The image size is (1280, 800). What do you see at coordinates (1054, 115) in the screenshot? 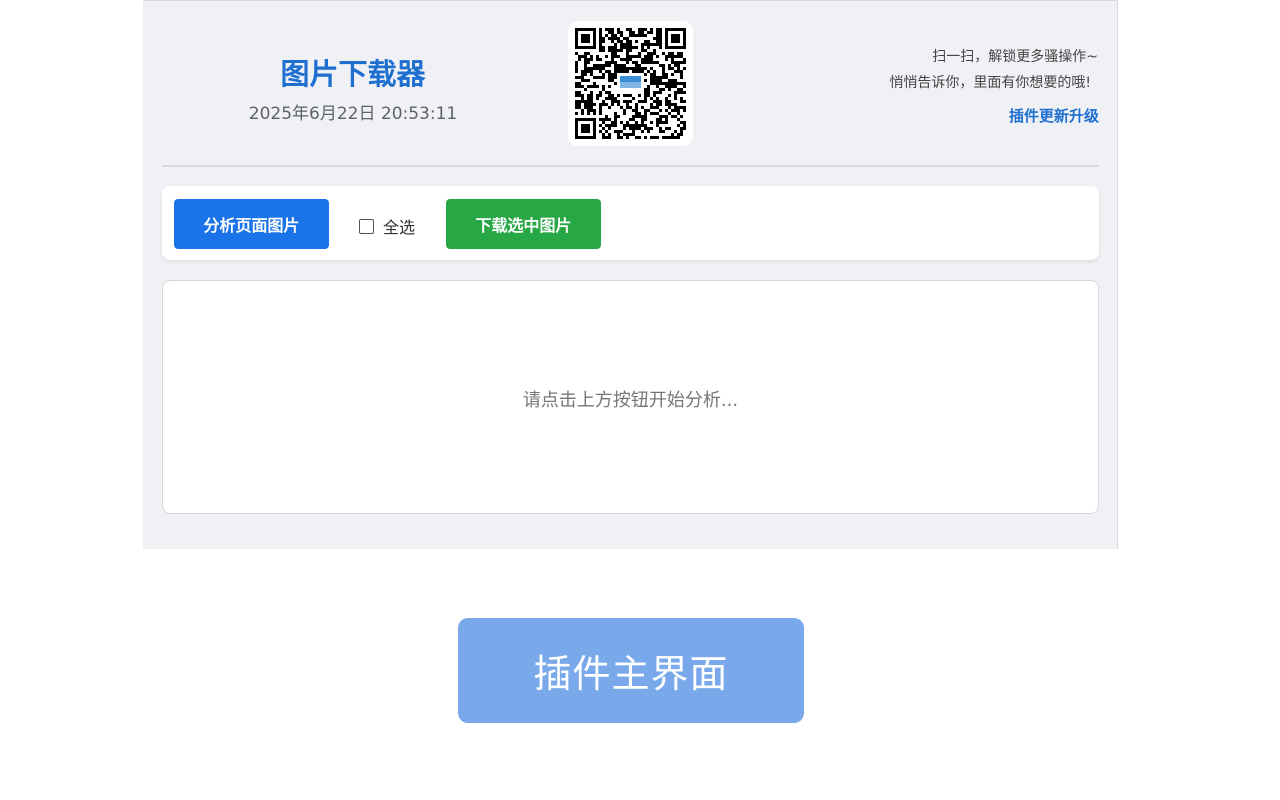
I see `update-link: 插件更新升级` at bounding box center [1054, 115].